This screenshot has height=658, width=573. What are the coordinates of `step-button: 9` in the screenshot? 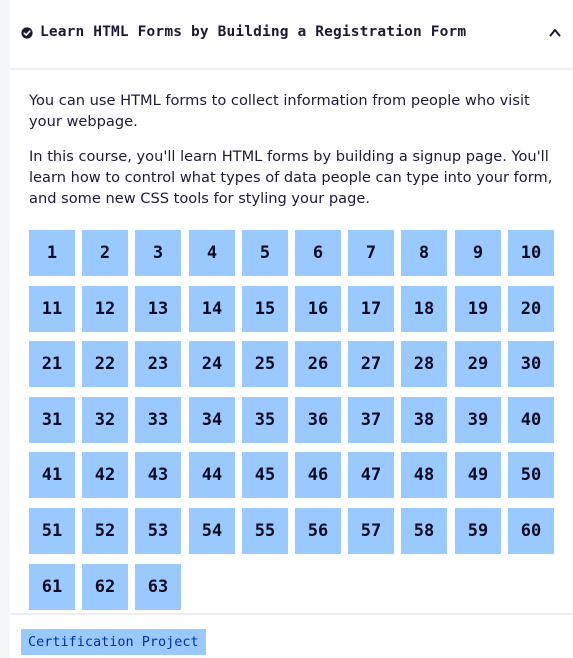 It's located at (478, 253).